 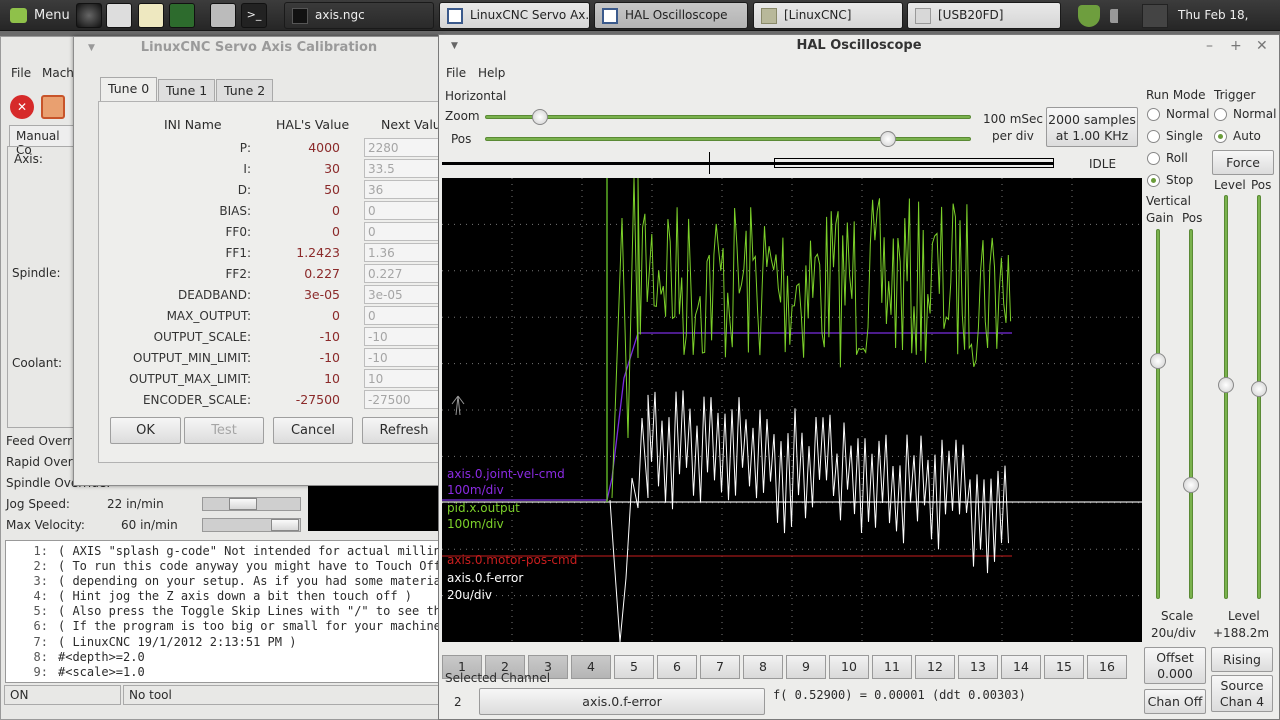 What do you see at coordinates (1220, 136) in the screenshot?
I see `trigger-radio-auto` at bounding box center [1220, 136].